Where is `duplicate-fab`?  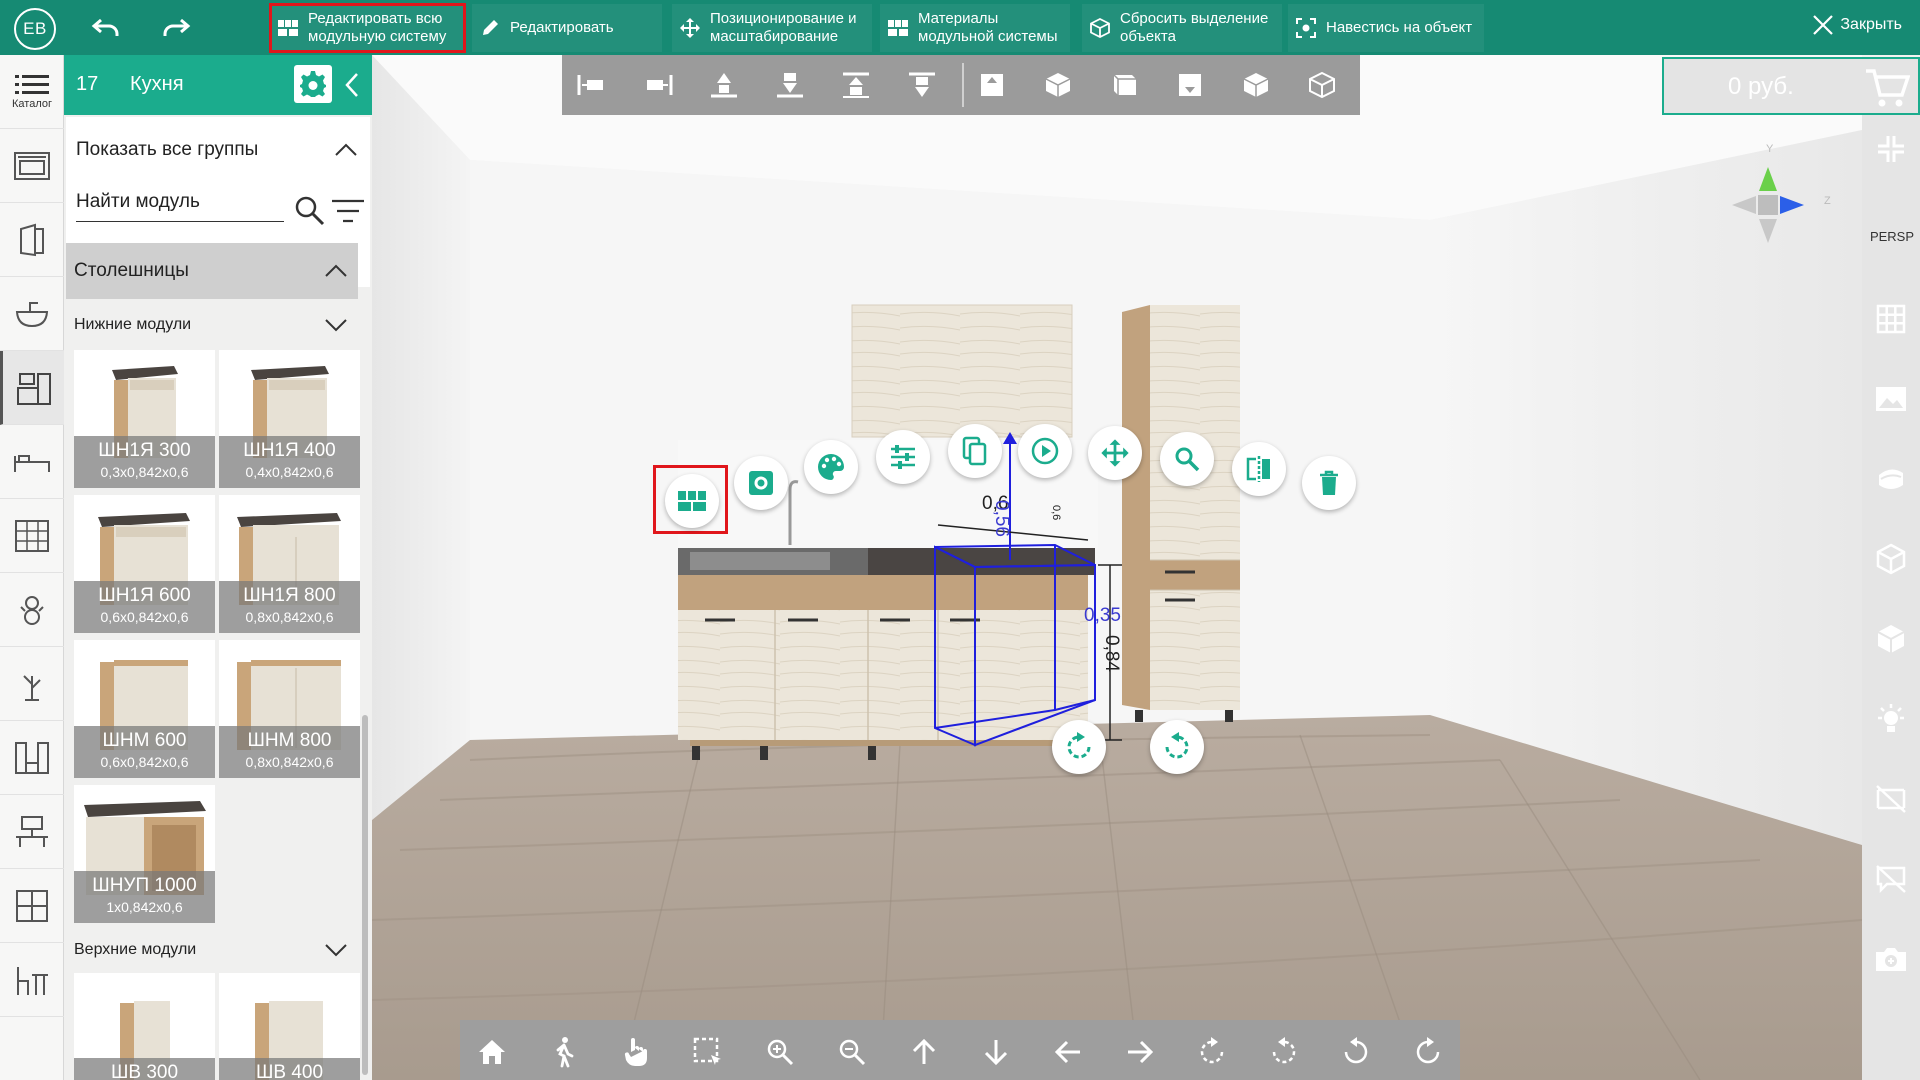 duplicate-fab is located at coordinates (975, 451).